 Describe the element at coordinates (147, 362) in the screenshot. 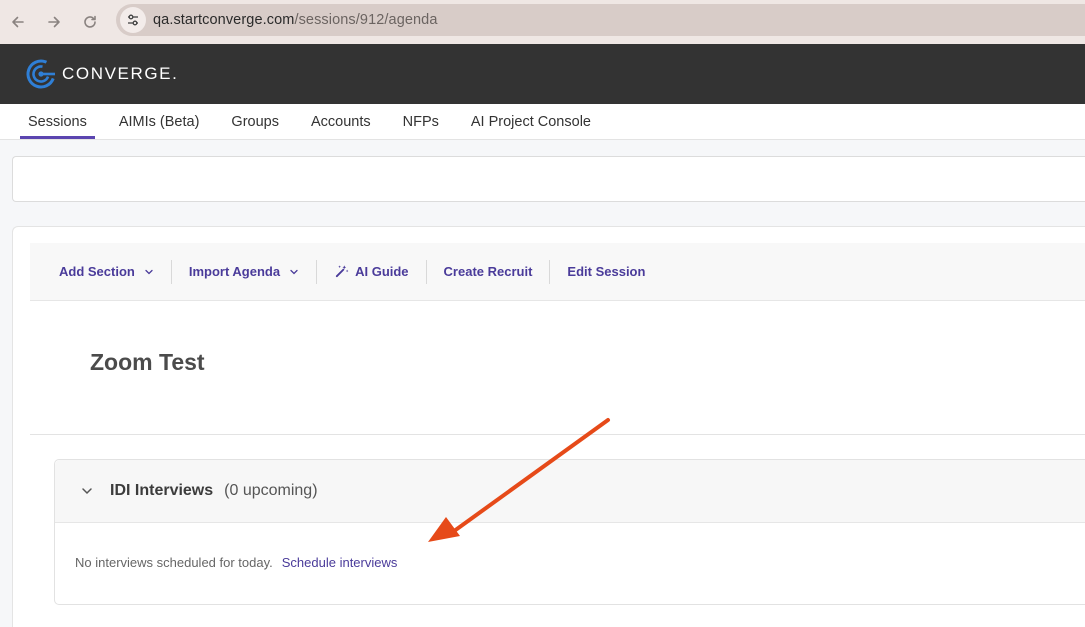

I see `session-title: Zoom Test` at that location.